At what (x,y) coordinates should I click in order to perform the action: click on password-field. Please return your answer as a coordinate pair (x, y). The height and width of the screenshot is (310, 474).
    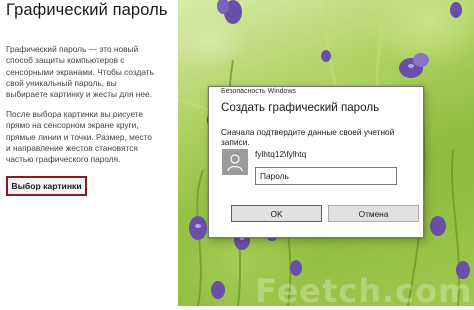
    Looking at the image, I should click on (326, 176).